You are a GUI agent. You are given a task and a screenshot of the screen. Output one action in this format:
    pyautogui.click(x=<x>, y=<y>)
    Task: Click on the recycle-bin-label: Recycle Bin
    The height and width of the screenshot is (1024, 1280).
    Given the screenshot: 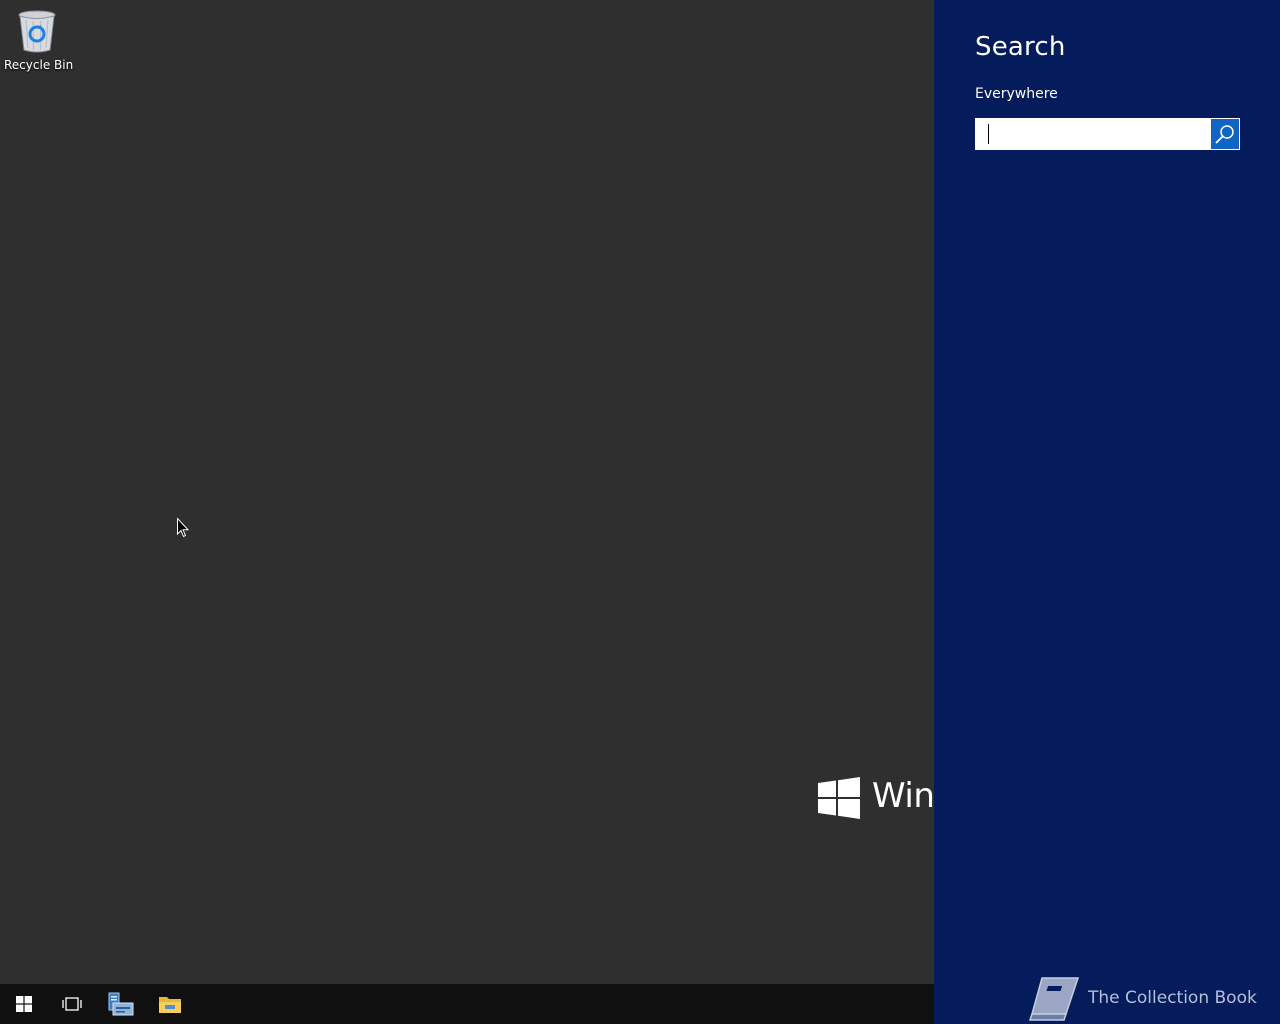 What is the action you would take?
    pyautogui.click(x=39, y=65)
    